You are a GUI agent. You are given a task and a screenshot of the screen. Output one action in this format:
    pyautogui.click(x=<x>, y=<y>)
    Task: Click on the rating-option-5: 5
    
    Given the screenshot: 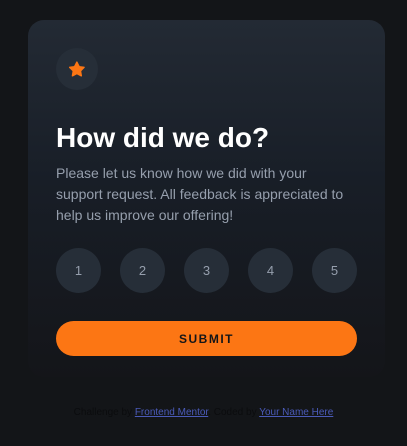 What is the action you would take?
    pyautogui.click(x=334, y=270)
    